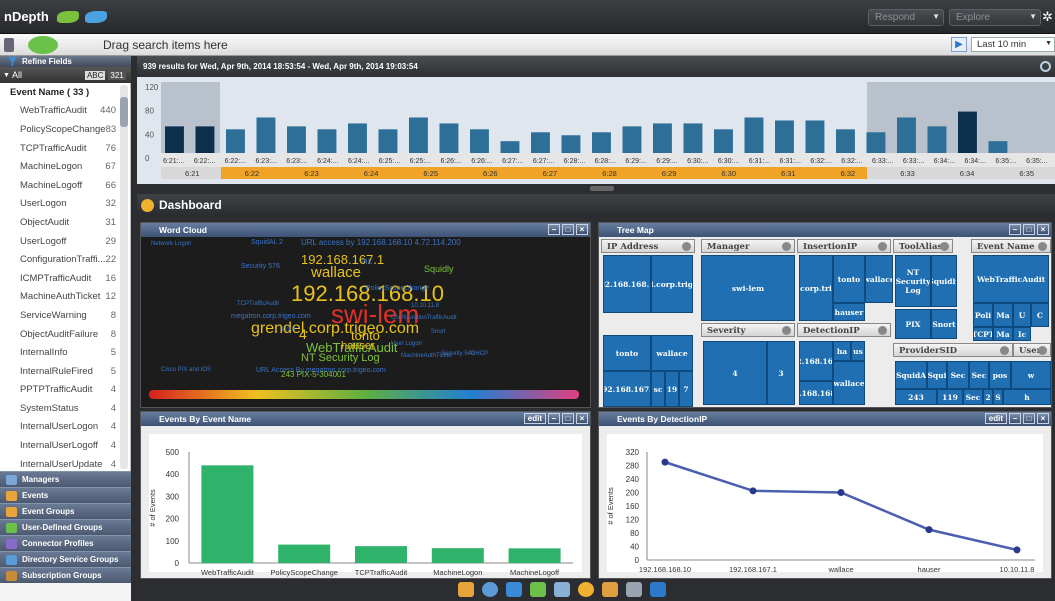  What do you see at coordinates (366, 262) in the screenshot?
I see `word-cloud-word: PIX` at bounding box center [366, 262].